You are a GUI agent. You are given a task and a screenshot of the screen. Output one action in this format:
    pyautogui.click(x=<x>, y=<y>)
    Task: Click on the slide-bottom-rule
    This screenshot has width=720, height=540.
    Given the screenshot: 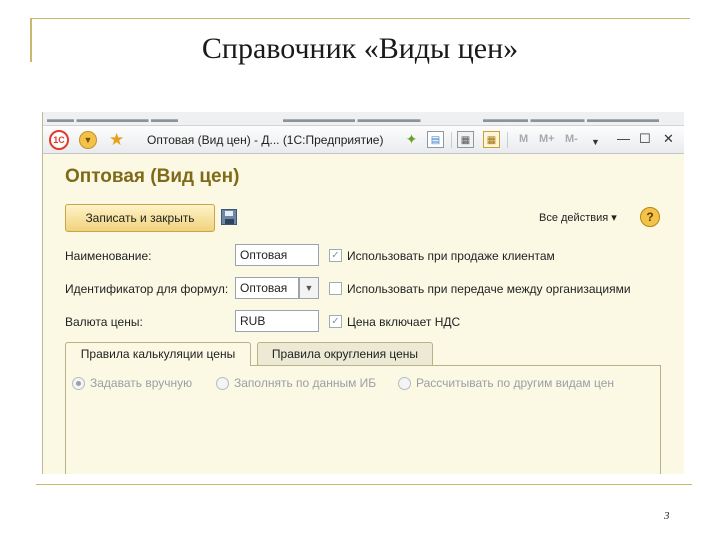 What is the action you would take?
    pyautogui.click(x=364, y=484)
    